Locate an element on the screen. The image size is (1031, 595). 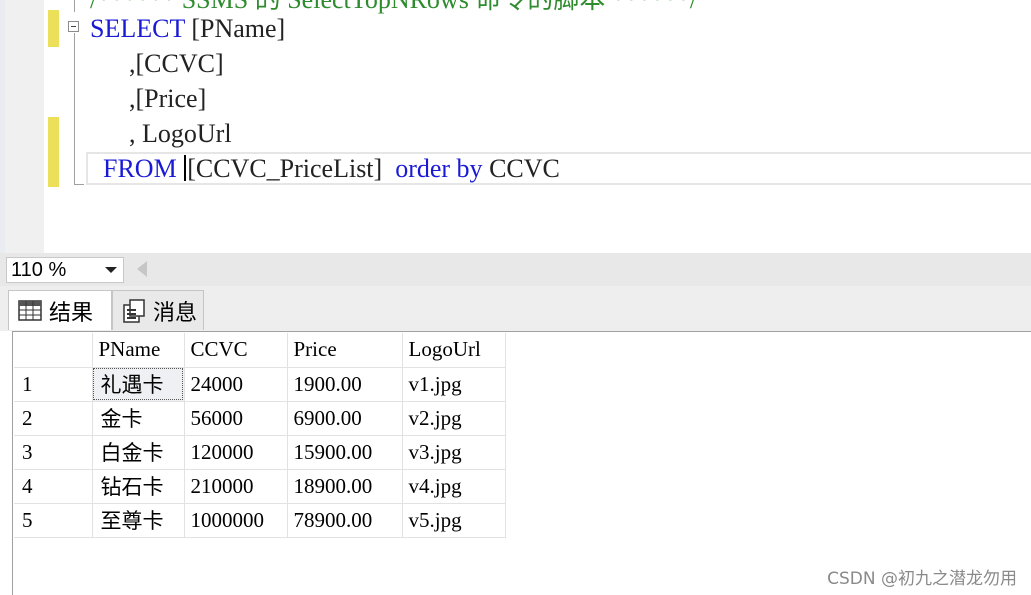
order-column: CCVC is located at coordinates (524, 168).